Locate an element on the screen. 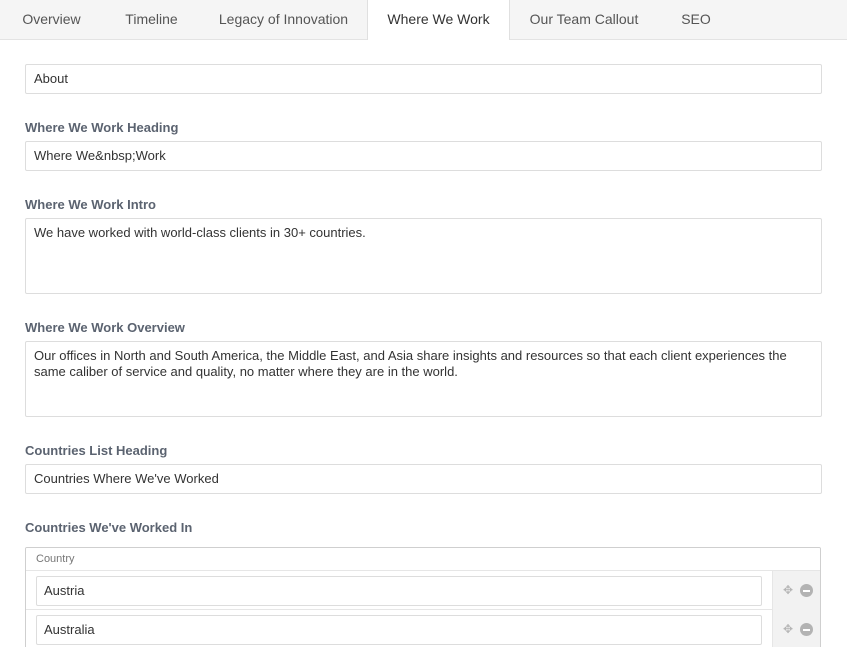 The image size is (847, 647). countries-repeater: Country Austria ✥ Australia ✥ is located at coordinates (423, 597).